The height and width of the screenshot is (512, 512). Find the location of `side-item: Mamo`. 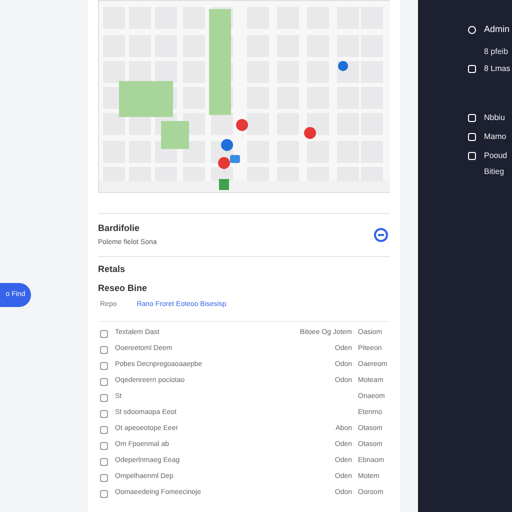

side-item: Mamo is located at coordinates (495, 136).